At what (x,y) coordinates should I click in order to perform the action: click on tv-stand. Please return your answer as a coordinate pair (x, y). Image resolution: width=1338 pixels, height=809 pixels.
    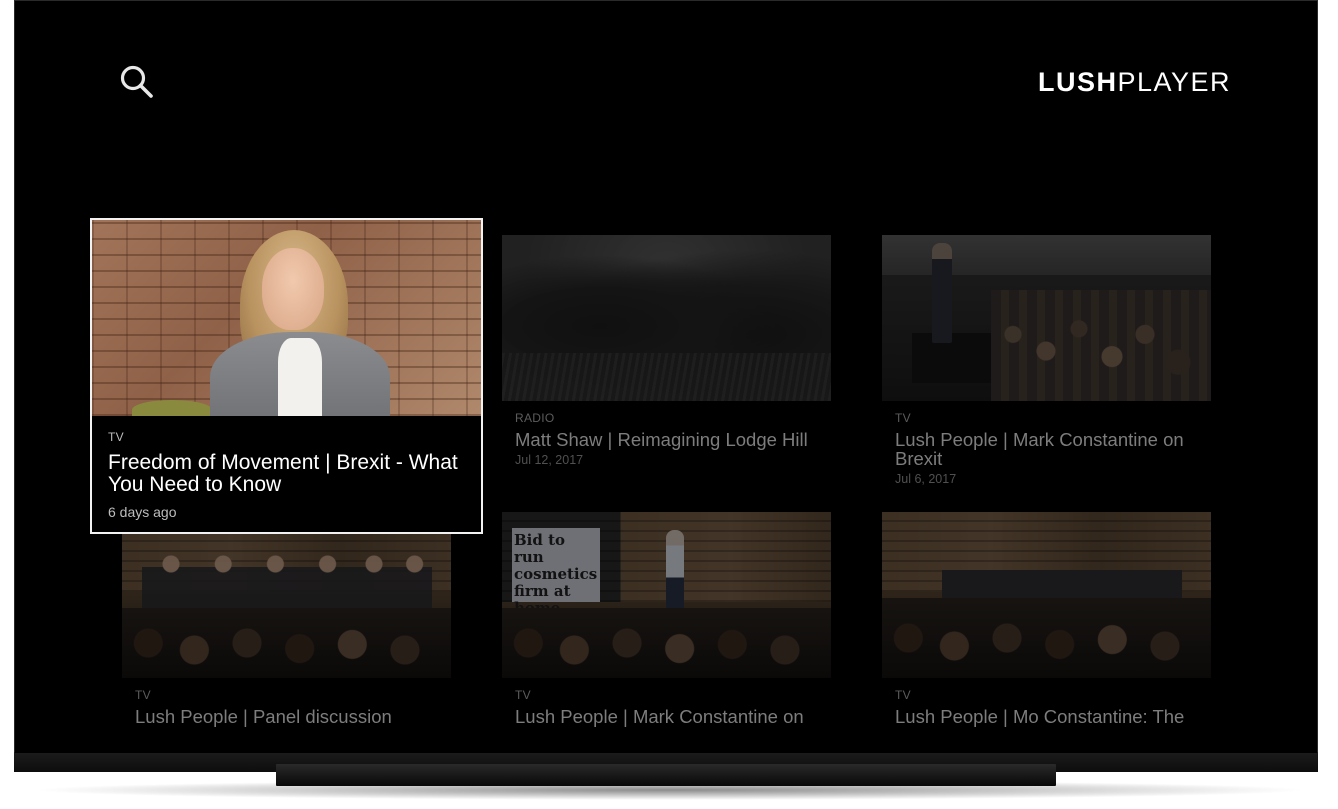
    Looking at the image, I should click on (666, 775).